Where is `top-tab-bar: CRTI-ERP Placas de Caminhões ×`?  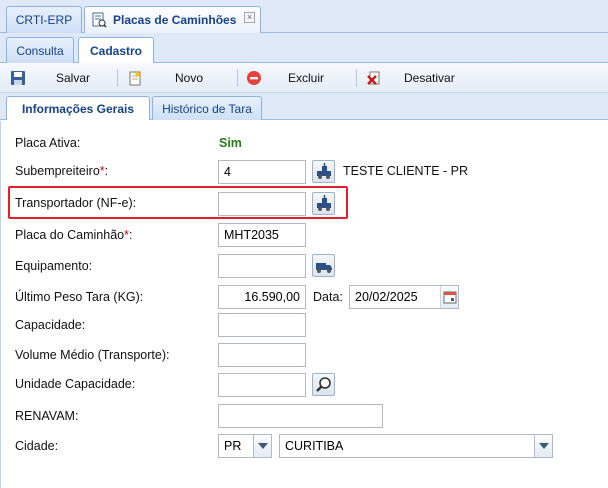 top-tab-bar: CRTI-ERP Placas de Caminhões × is located at coordinates (304, 16).